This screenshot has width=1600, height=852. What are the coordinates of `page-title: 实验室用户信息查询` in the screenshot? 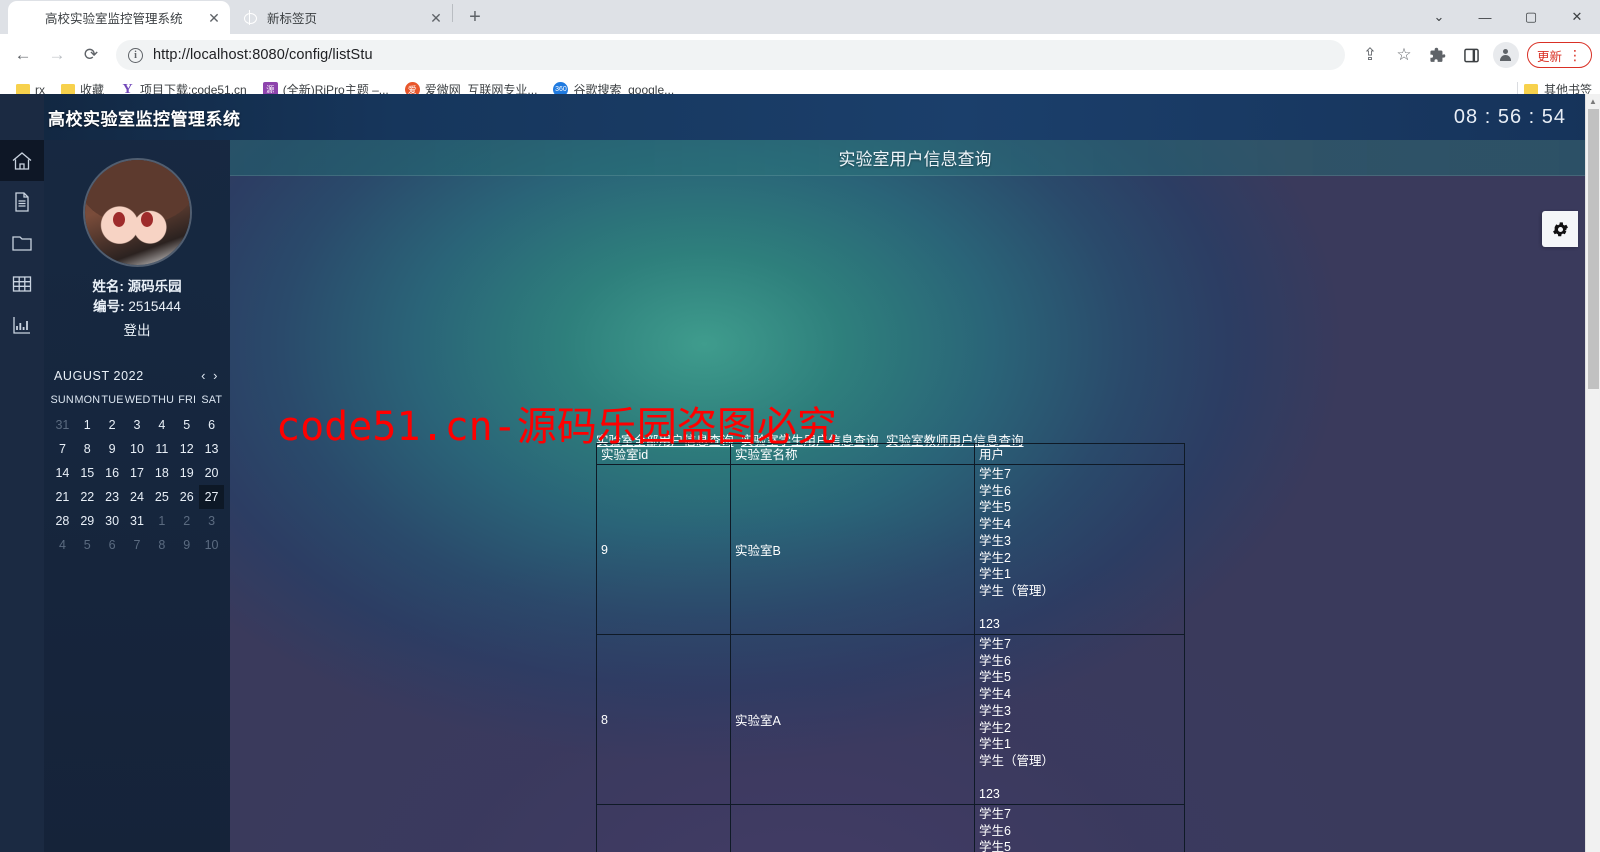 It's located at (915, 158).